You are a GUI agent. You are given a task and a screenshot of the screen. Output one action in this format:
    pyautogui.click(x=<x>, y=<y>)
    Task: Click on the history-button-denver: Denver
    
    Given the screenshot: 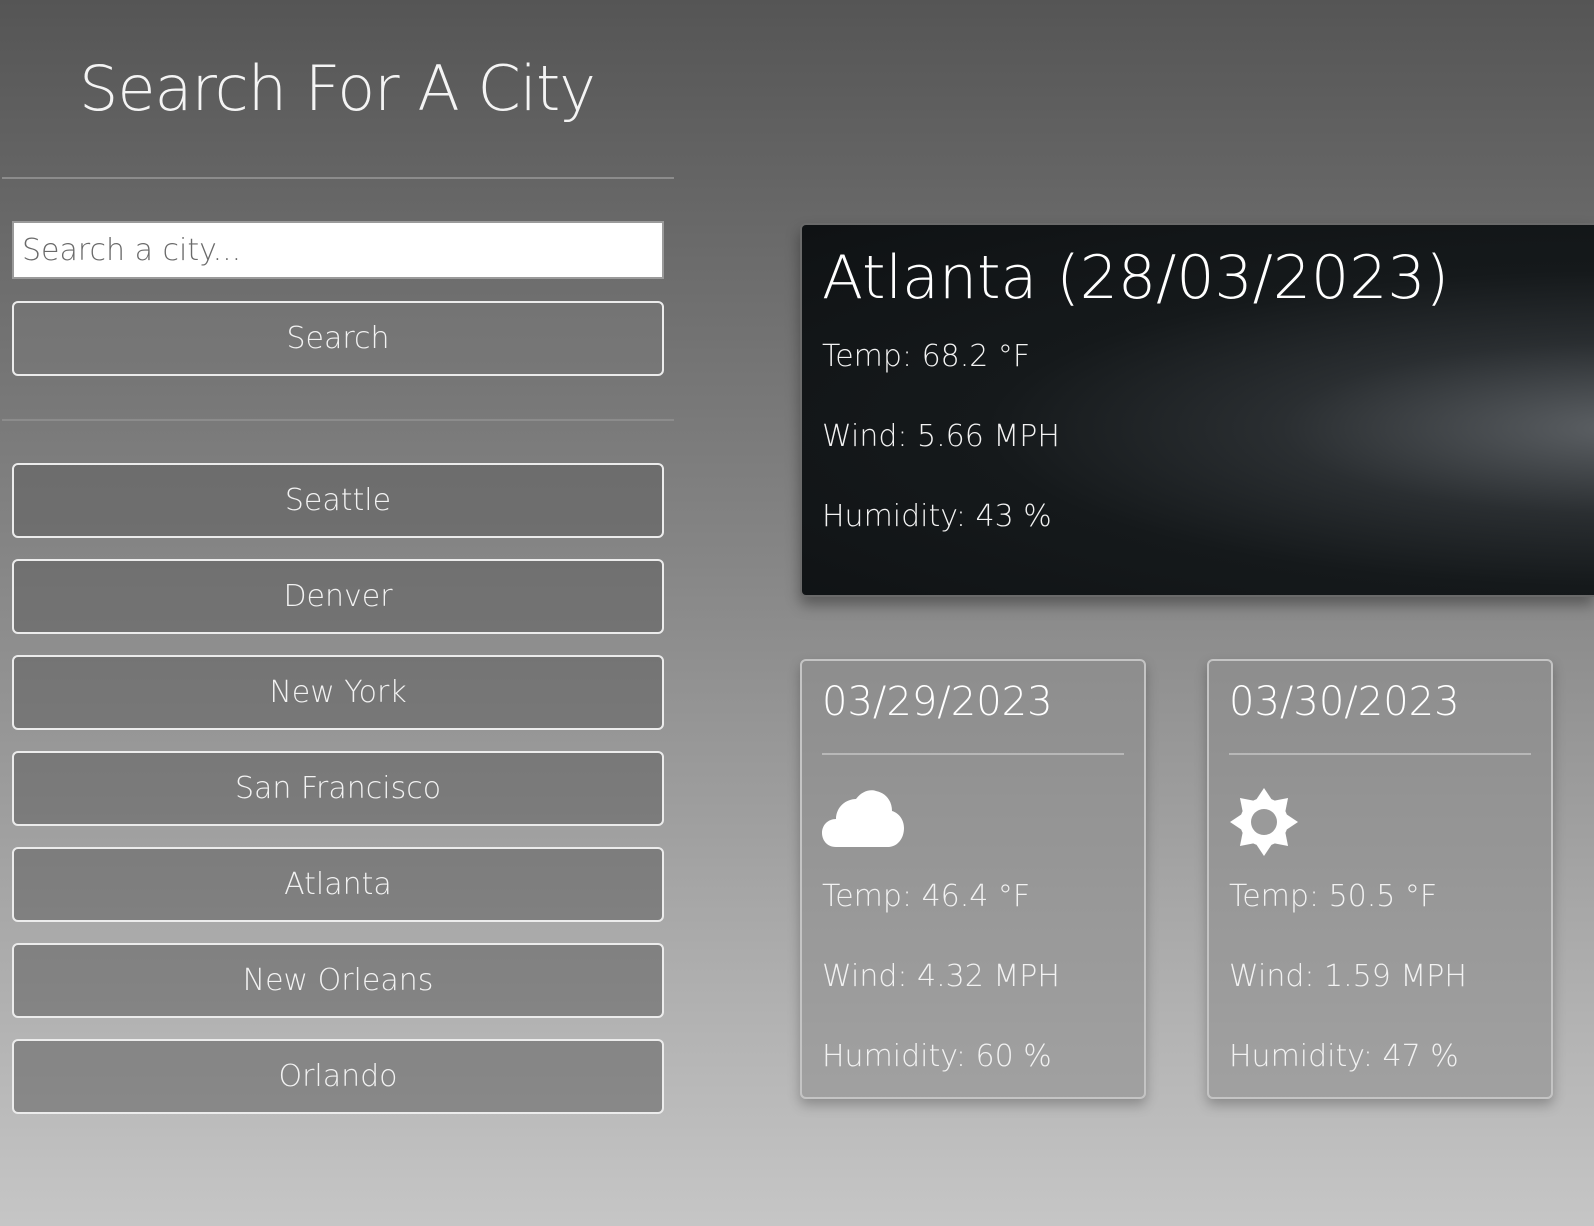 What is the action you would take?
    pyautogui.click(x=338, y=596)
    